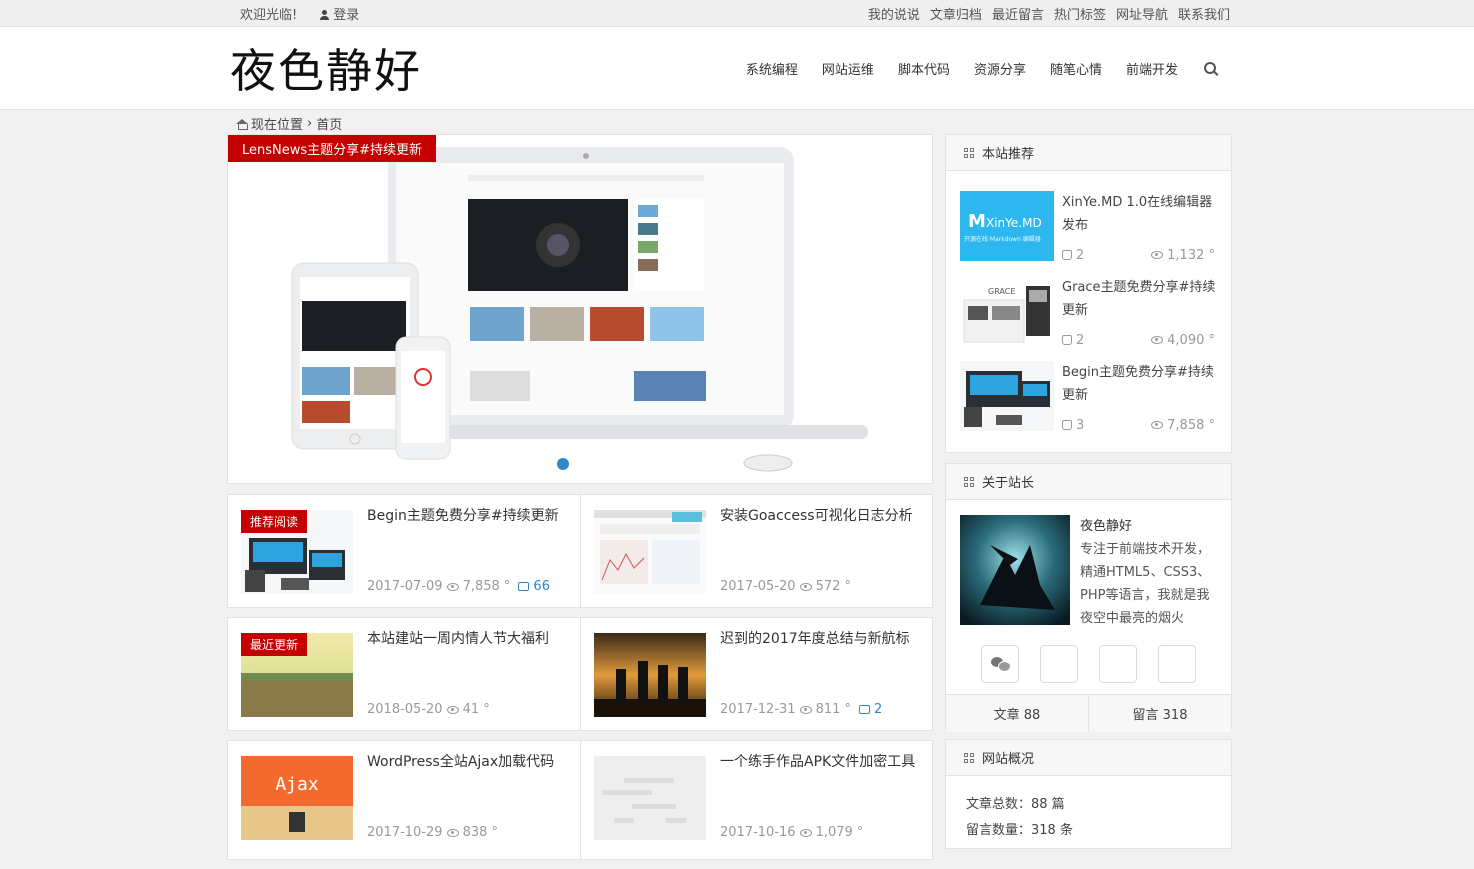 This screenshot has width=1474, height=869. What do you see at coordinates (1139, 255) in the screenshot?
I see `recommend-meta: 2 1,132 °` at bounding box center [1139, 255].